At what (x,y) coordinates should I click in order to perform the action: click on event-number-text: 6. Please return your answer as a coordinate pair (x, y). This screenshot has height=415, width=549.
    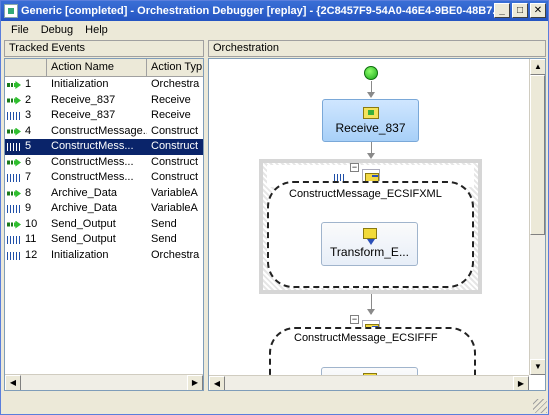
    Looking at the image, I should click on (28, 161).